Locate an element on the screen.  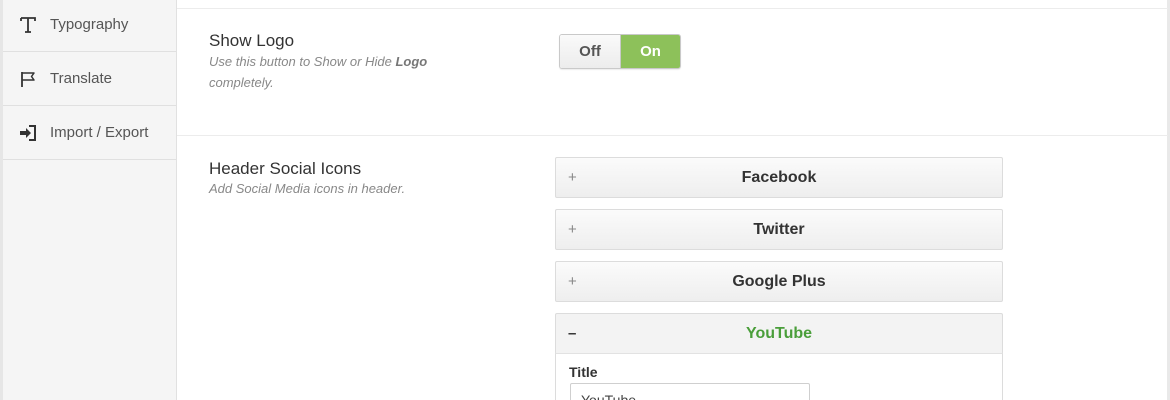
show-logo-toggle: Off On is located at coordinates (620, 51).